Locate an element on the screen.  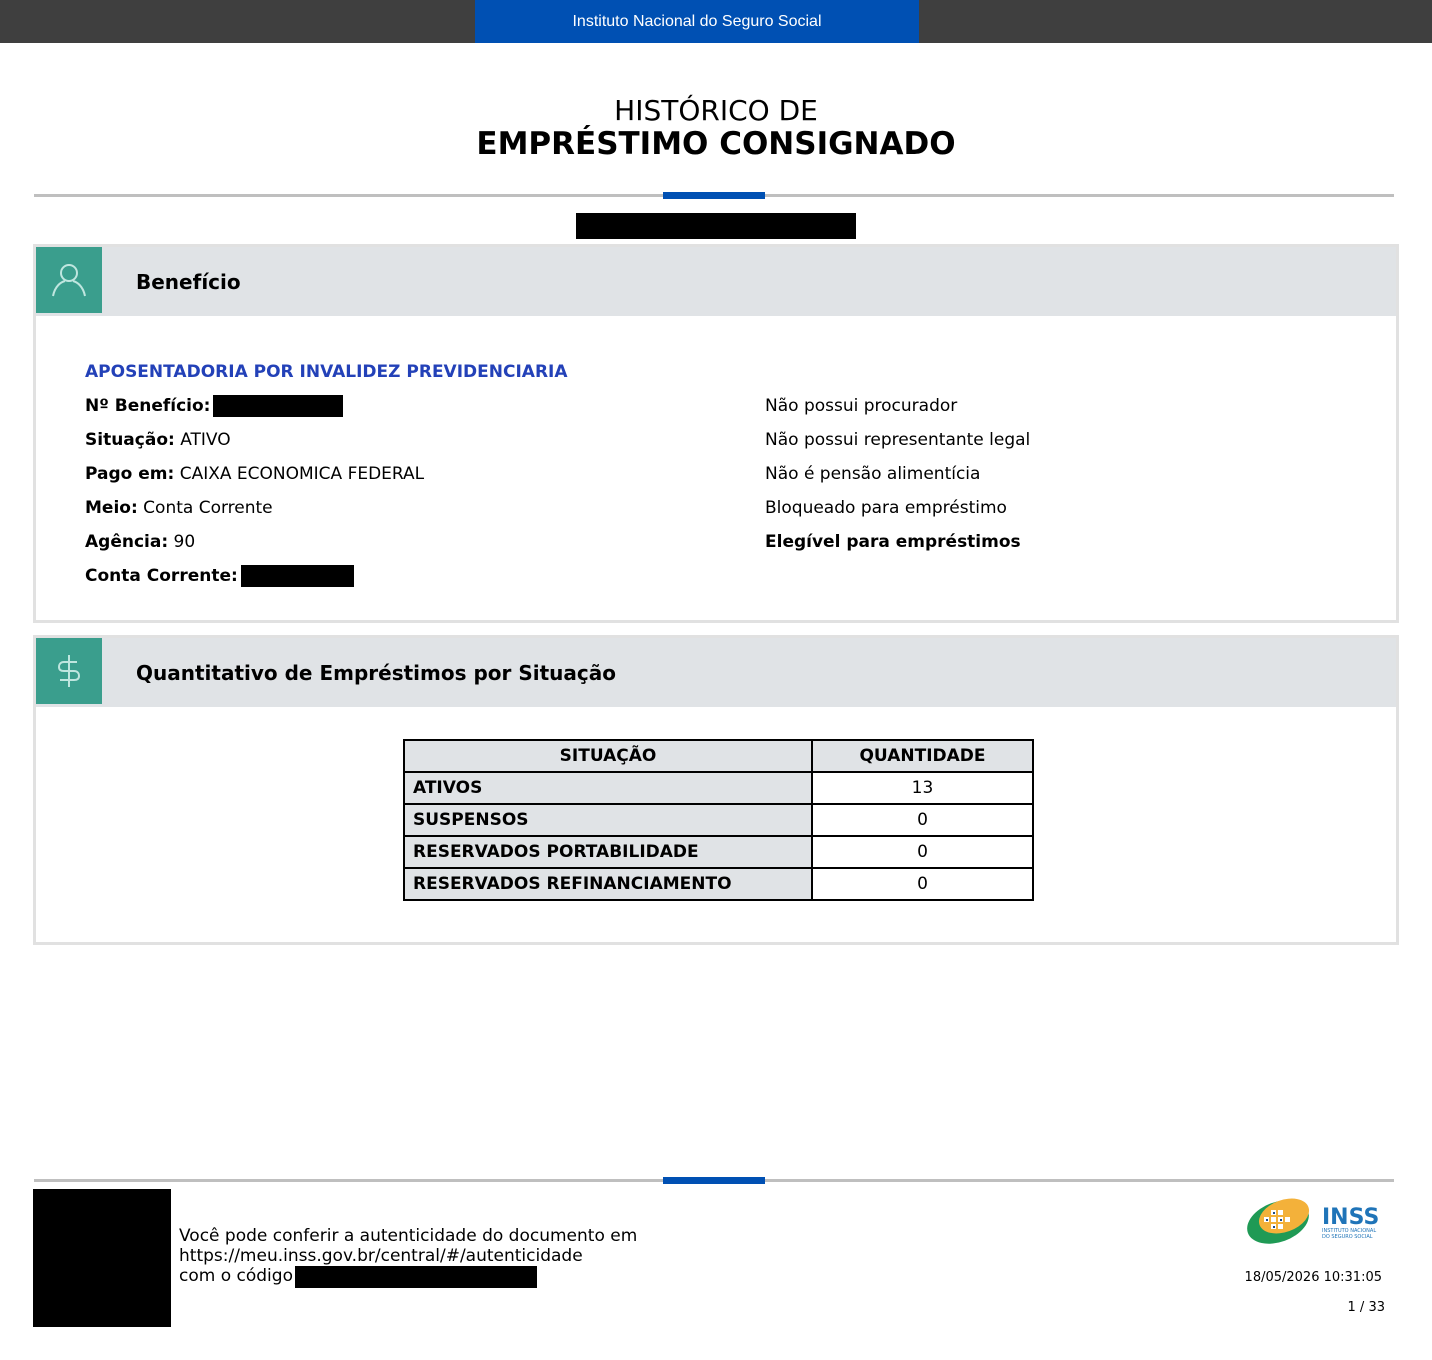
page-title-line2: EMPRÉSTIMO CONSIGNADO is located at coordinates (716, 144).